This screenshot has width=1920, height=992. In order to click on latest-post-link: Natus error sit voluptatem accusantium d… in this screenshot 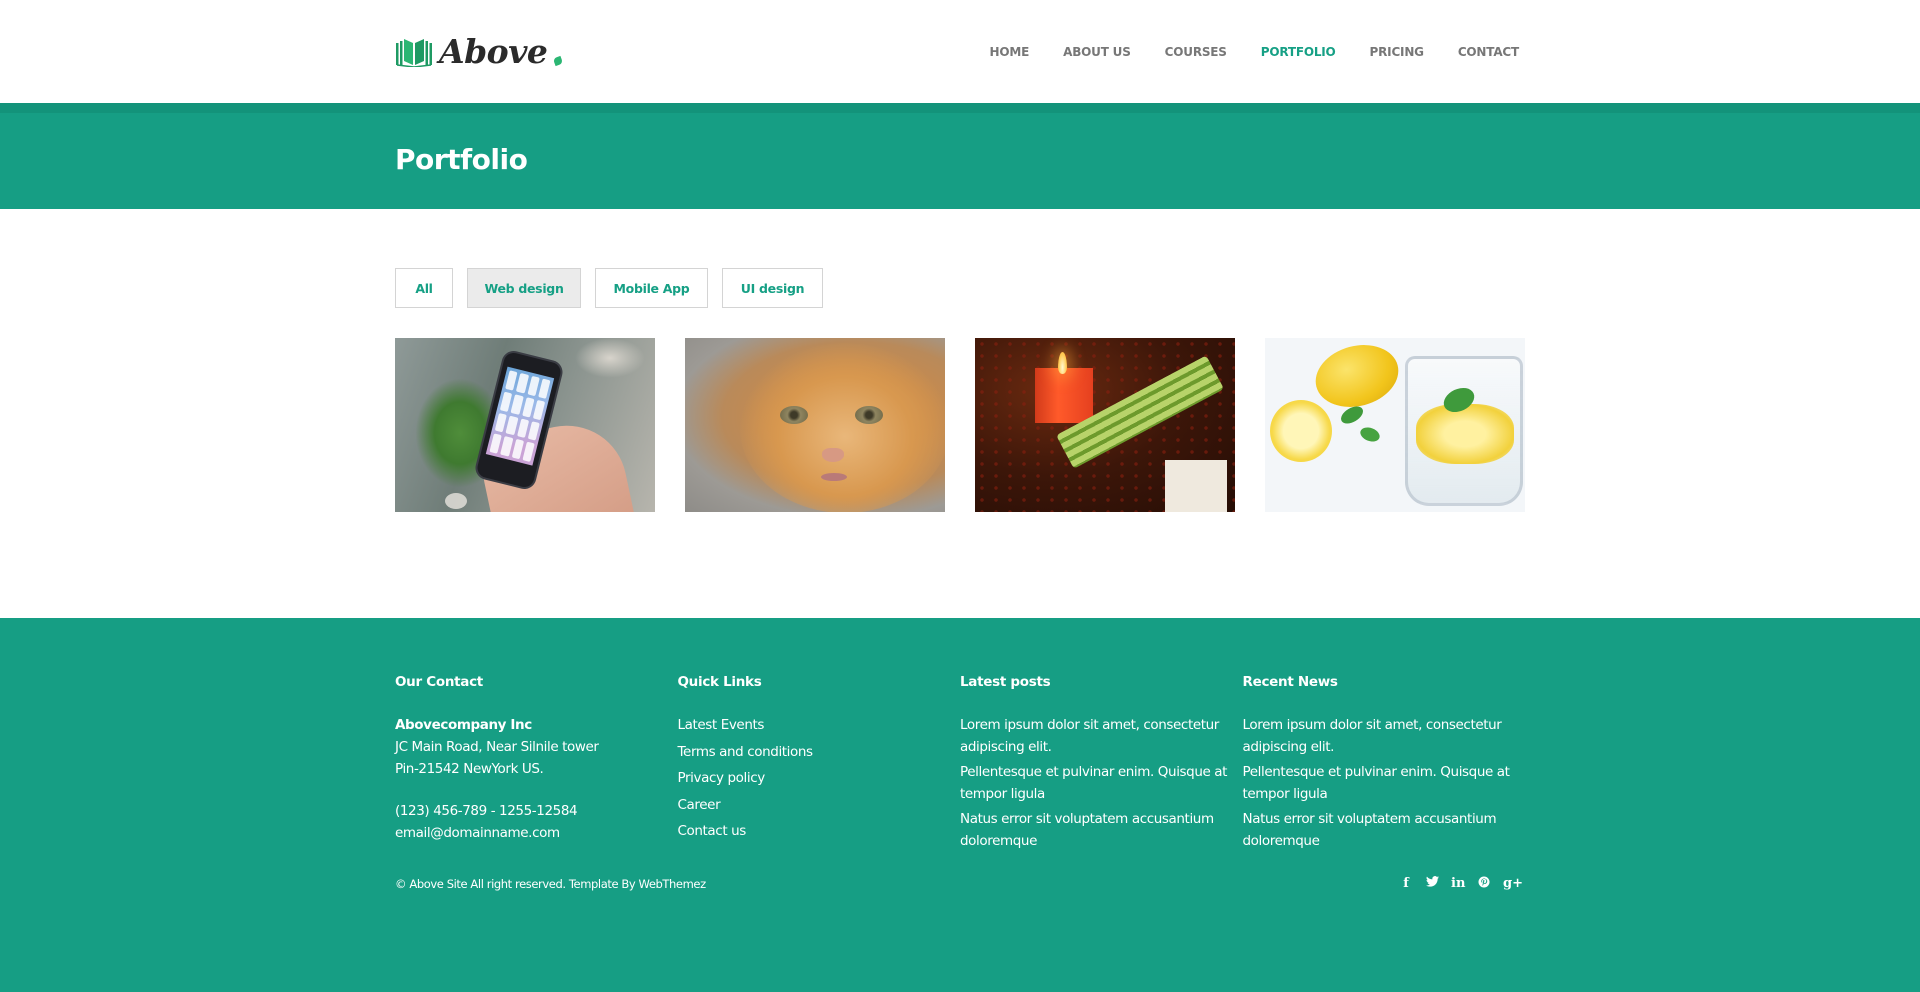, I will do `click(1087, 830)`.